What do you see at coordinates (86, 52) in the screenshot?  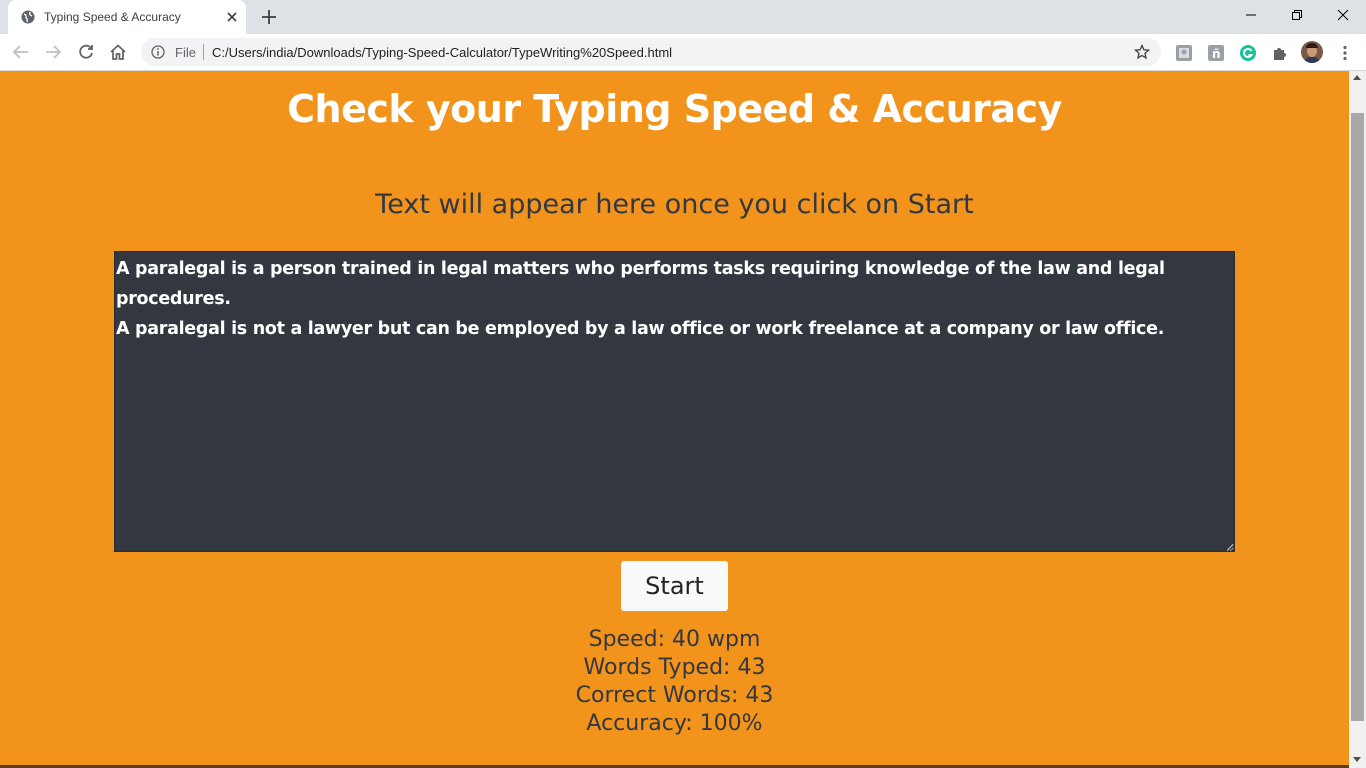 I see `reload-icon` at bounding box center [86, 52].